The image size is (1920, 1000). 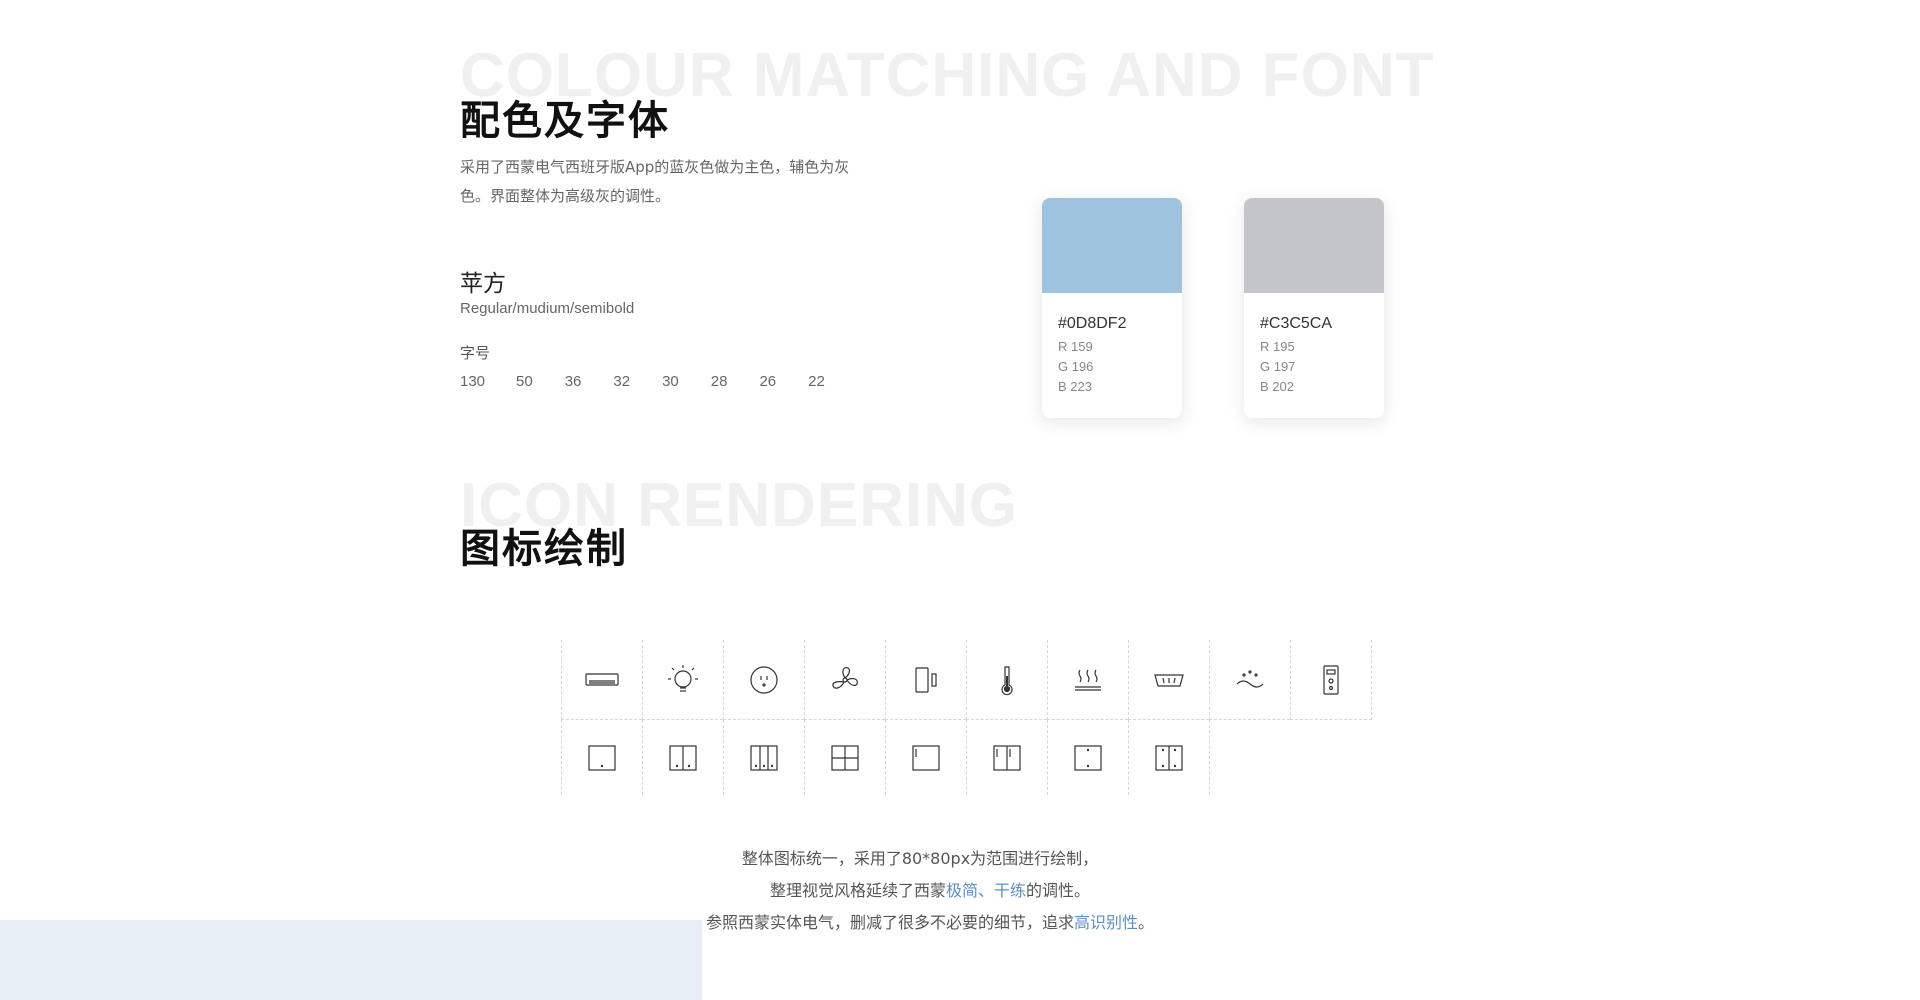 What do you see at coordinates (1277, 386) in the screenshot?
I see `color-b: B 202` at bounding box center [1277, 386].